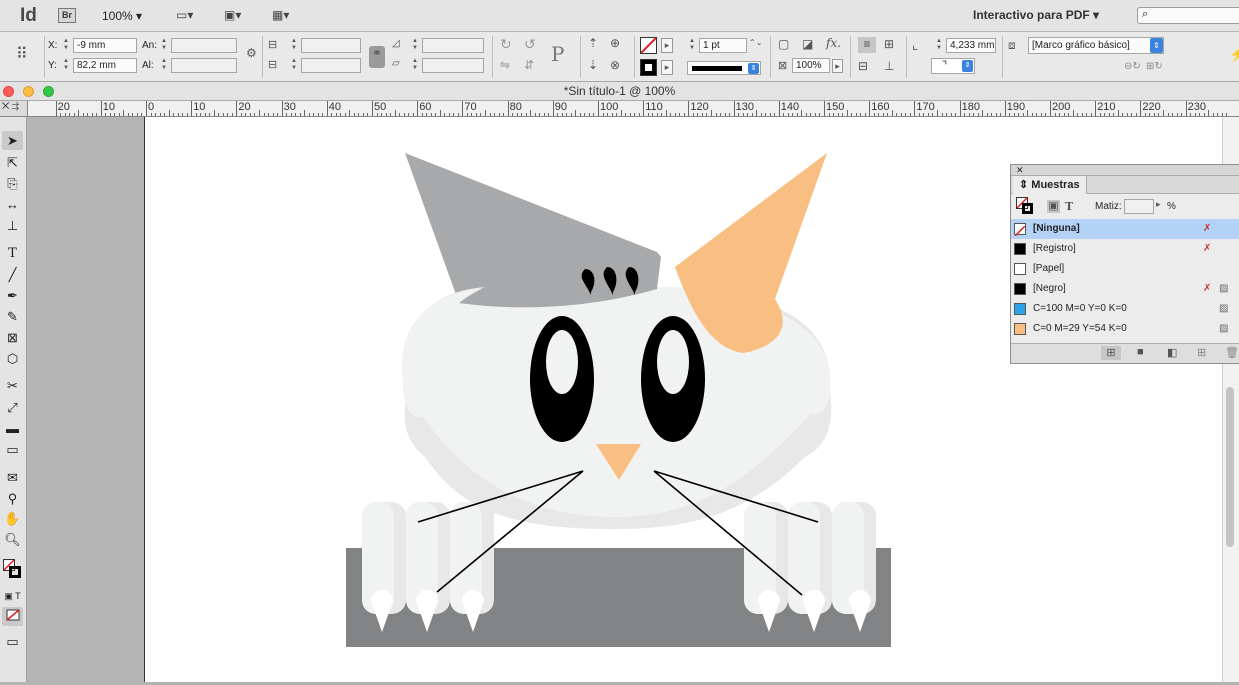 Image resolution: width=1239 pixels, height=685 pixels. I want to click on left-eye-highlight, so click(562, 362).